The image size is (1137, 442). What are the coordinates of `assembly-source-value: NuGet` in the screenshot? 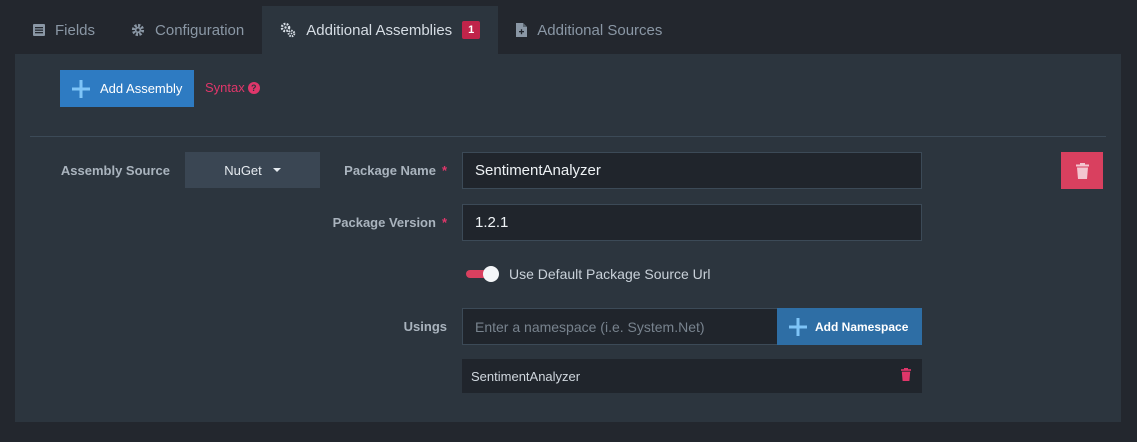 It's located at (243, 170).